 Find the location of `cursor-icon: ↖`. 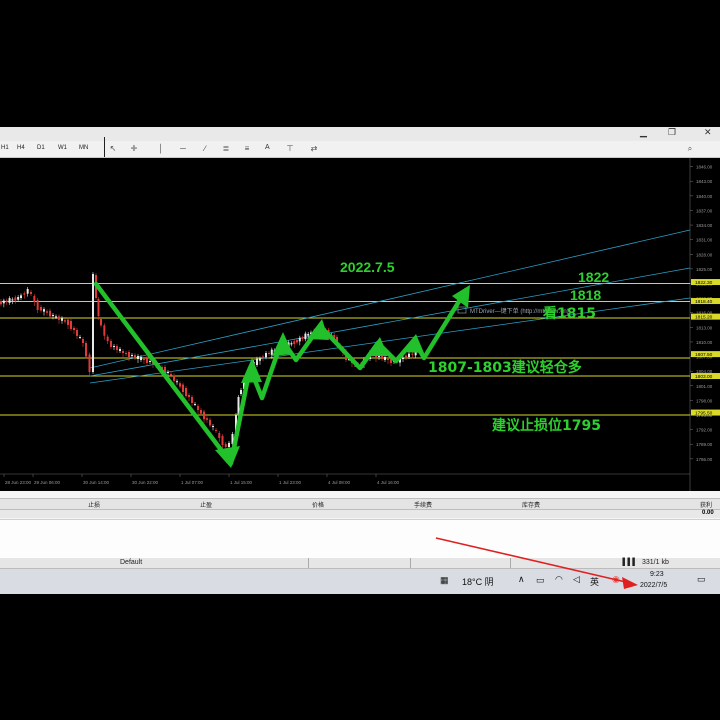

cursor-icon: ↖ is located at coordinates (113, 148).